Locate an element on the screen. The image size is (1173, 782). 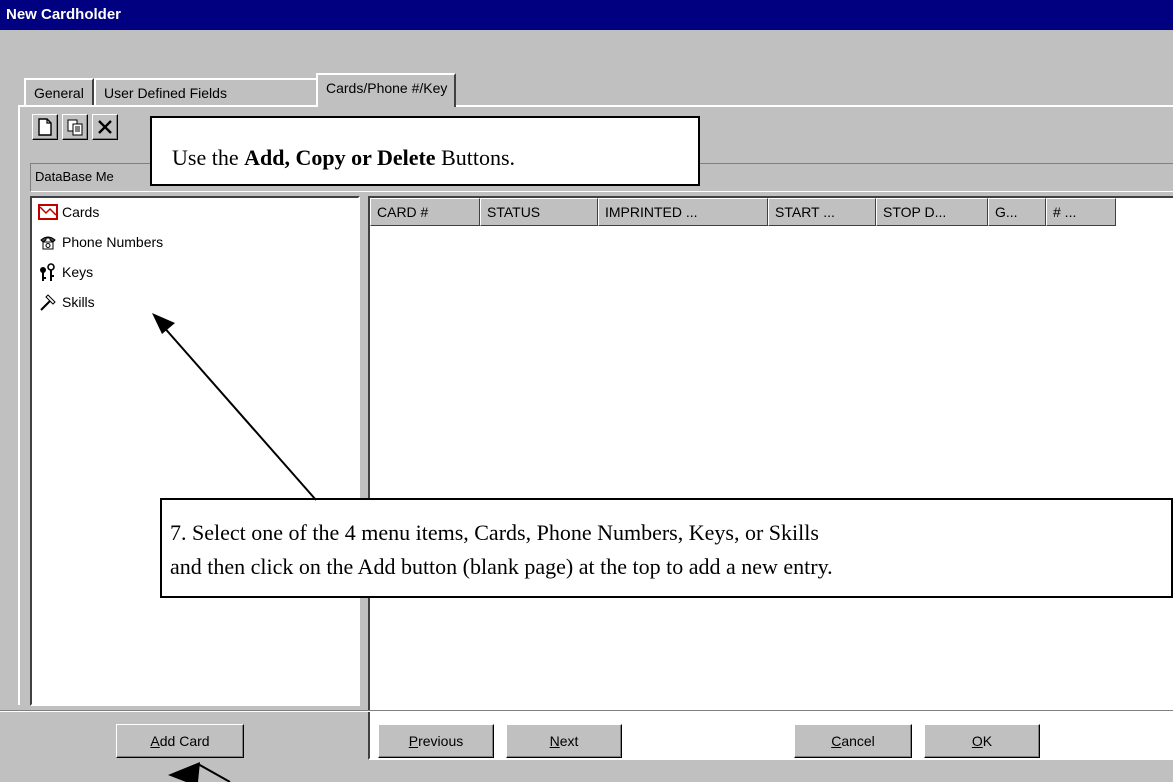
arrow-to-add-card-head is located at coordinates (184, 772).